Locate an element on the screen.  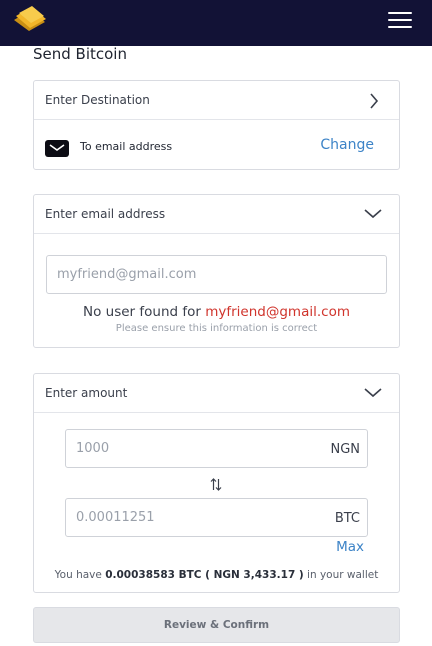
wallet-cards-logo is located at coordinates (30, 19).